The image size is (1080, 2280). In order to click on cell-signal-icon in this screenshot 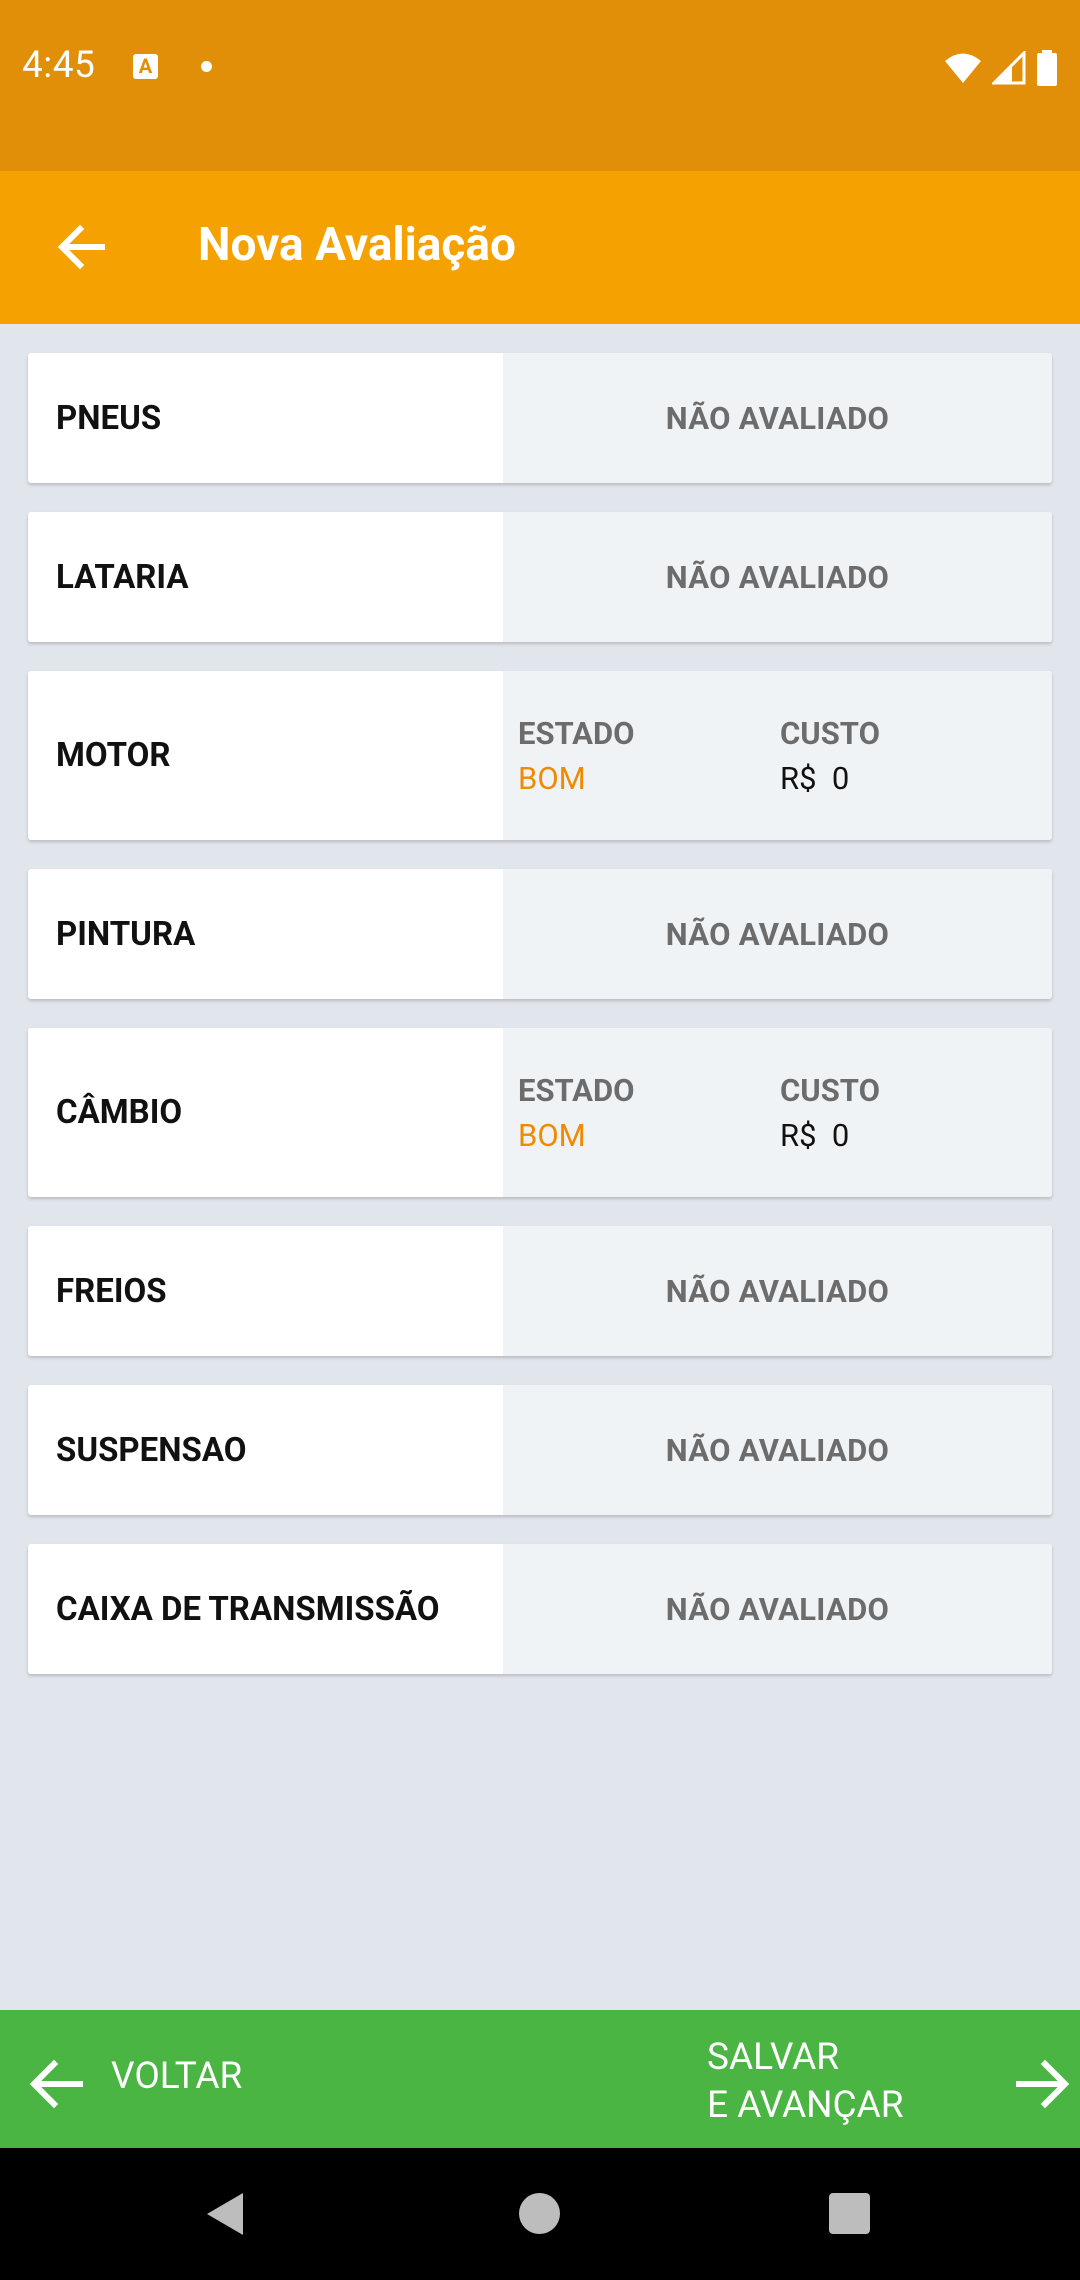, I will do `click(1009, 68)`.